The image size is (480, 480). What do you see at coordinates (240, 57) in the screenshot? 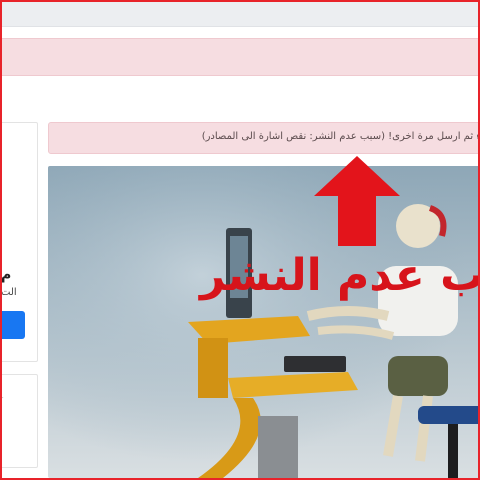
I see `top-alert-banner` at bounding box center [240, 57].